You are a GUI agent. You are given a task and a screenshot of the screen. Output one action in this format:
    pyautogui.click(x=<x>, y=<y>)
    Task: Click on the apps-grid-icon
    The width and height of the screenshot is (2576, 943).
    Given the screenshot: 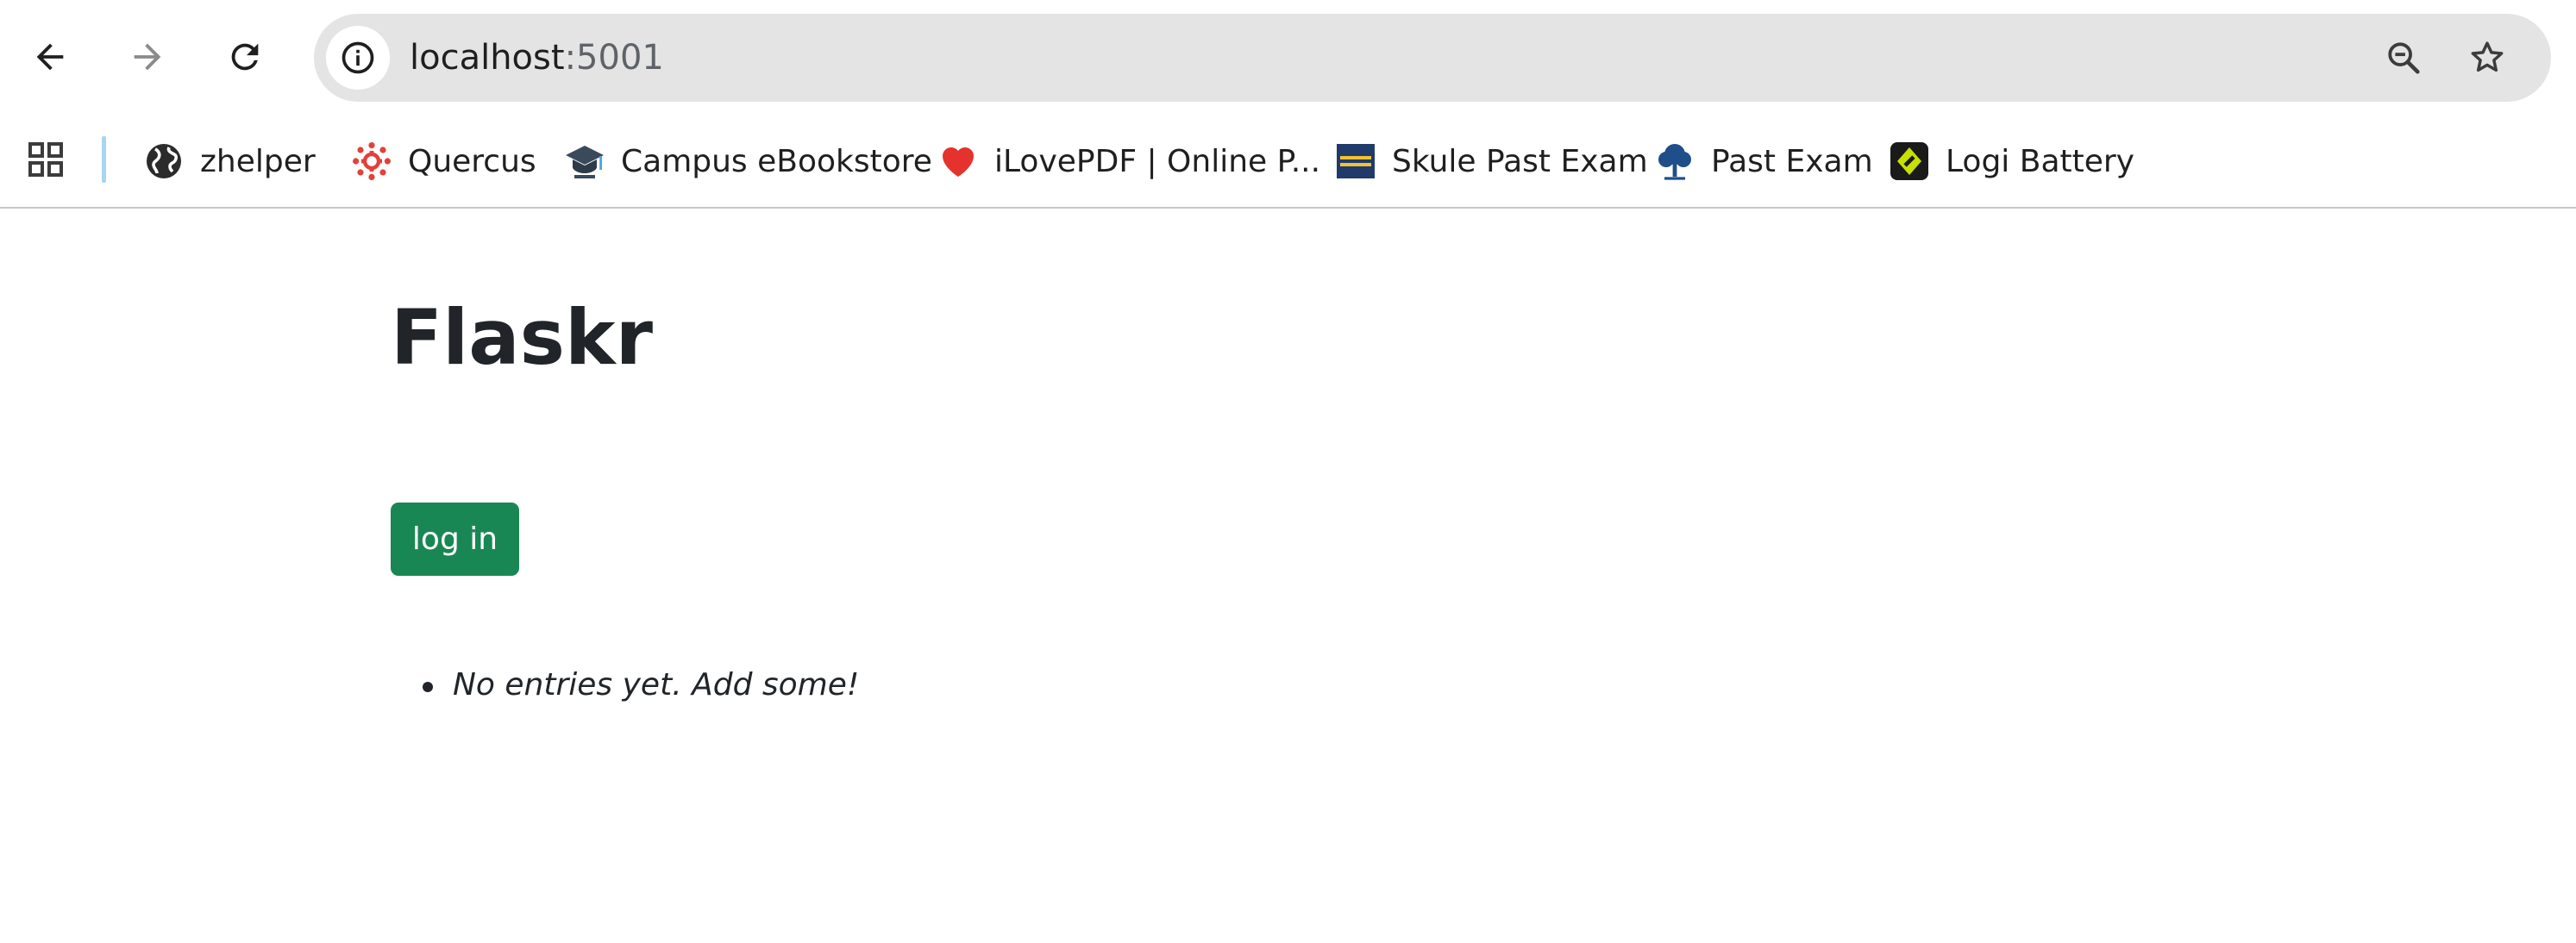 What is the action you would take?
    pyautogui.click(x=45, y=159)
    